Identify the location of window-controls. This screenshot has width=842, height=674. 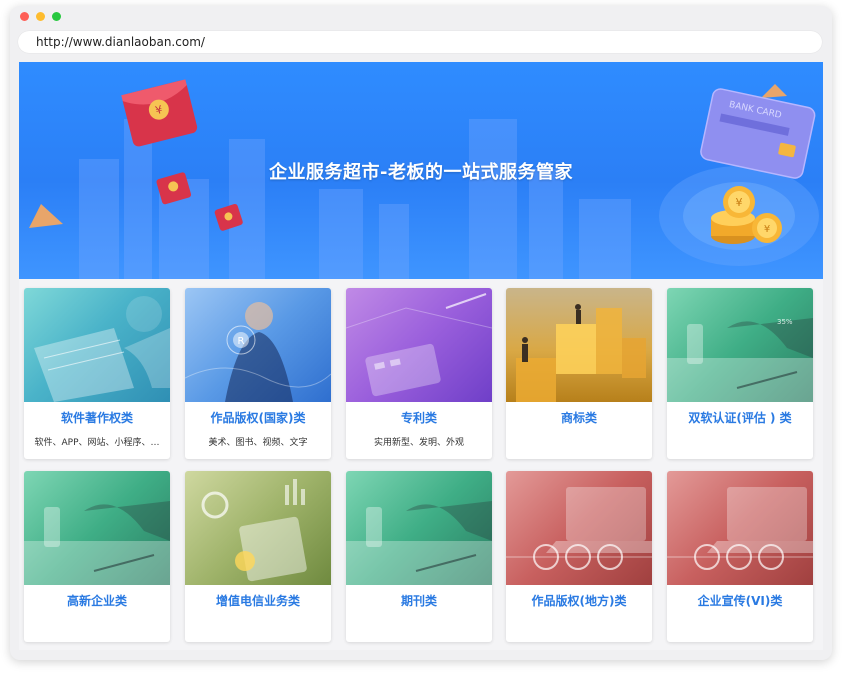
(40, 16).